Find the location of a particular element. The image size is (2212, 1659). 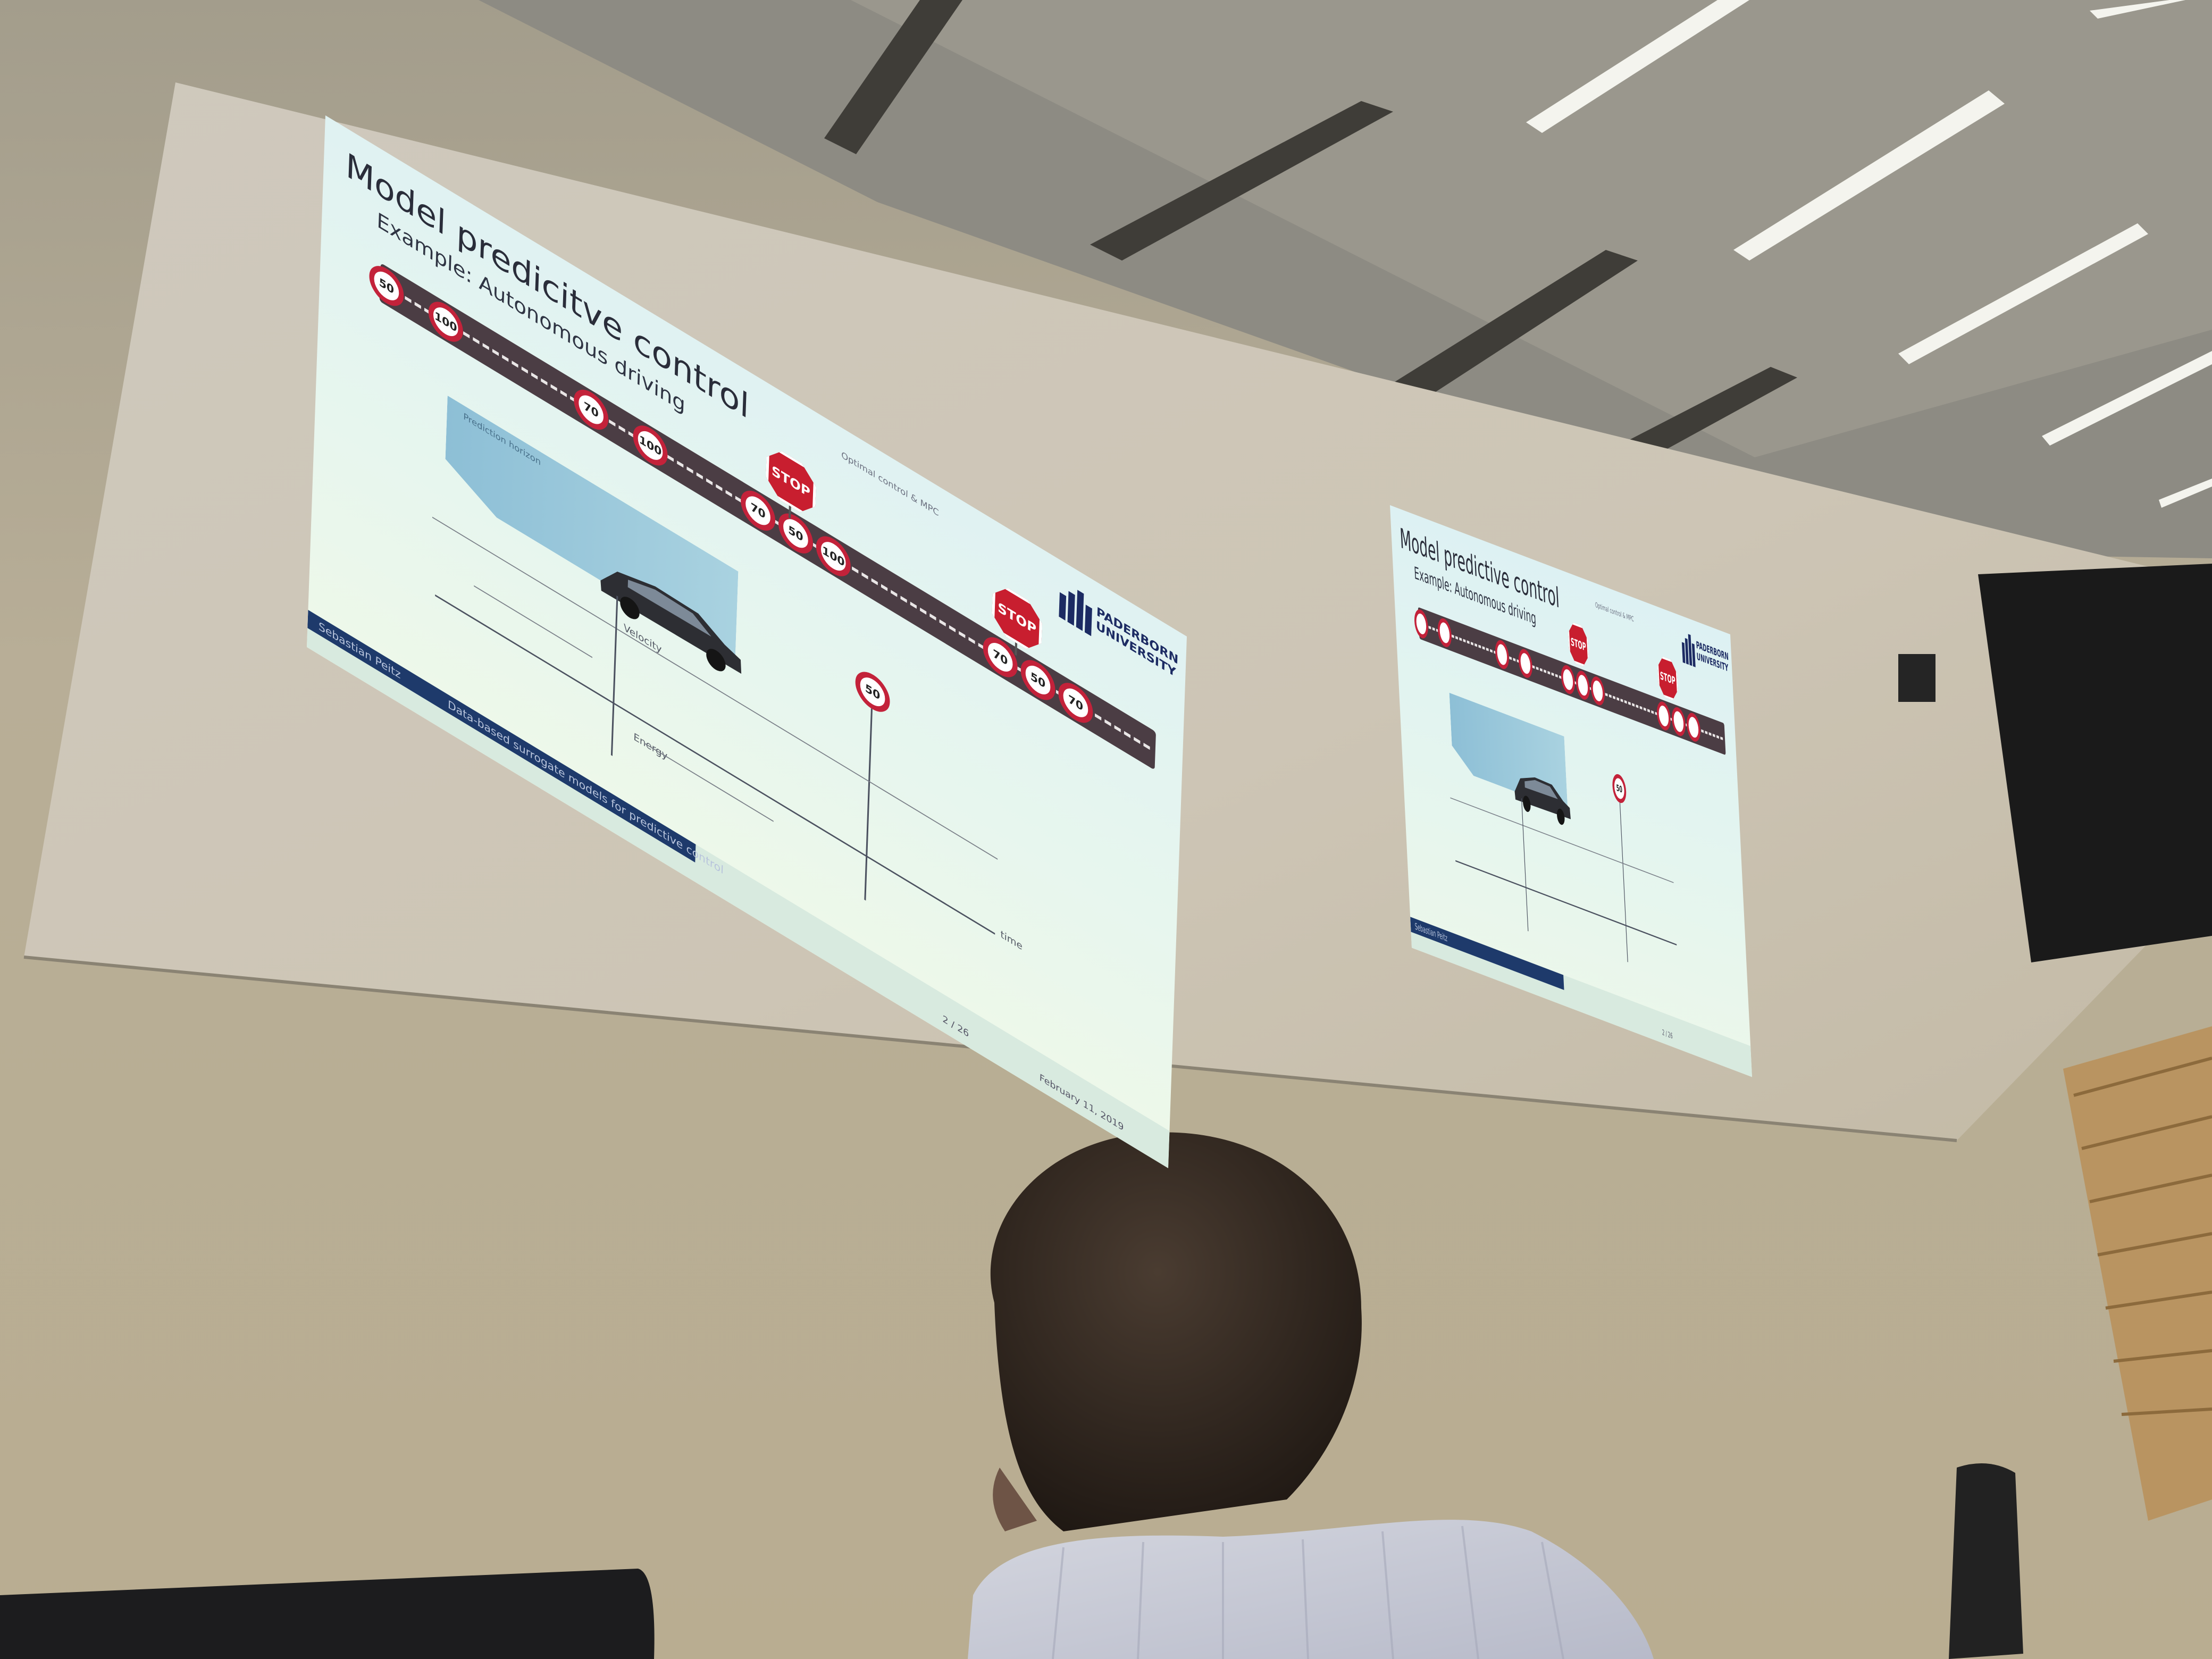

time-axis-label: time is located at coordinates (1011, 940).